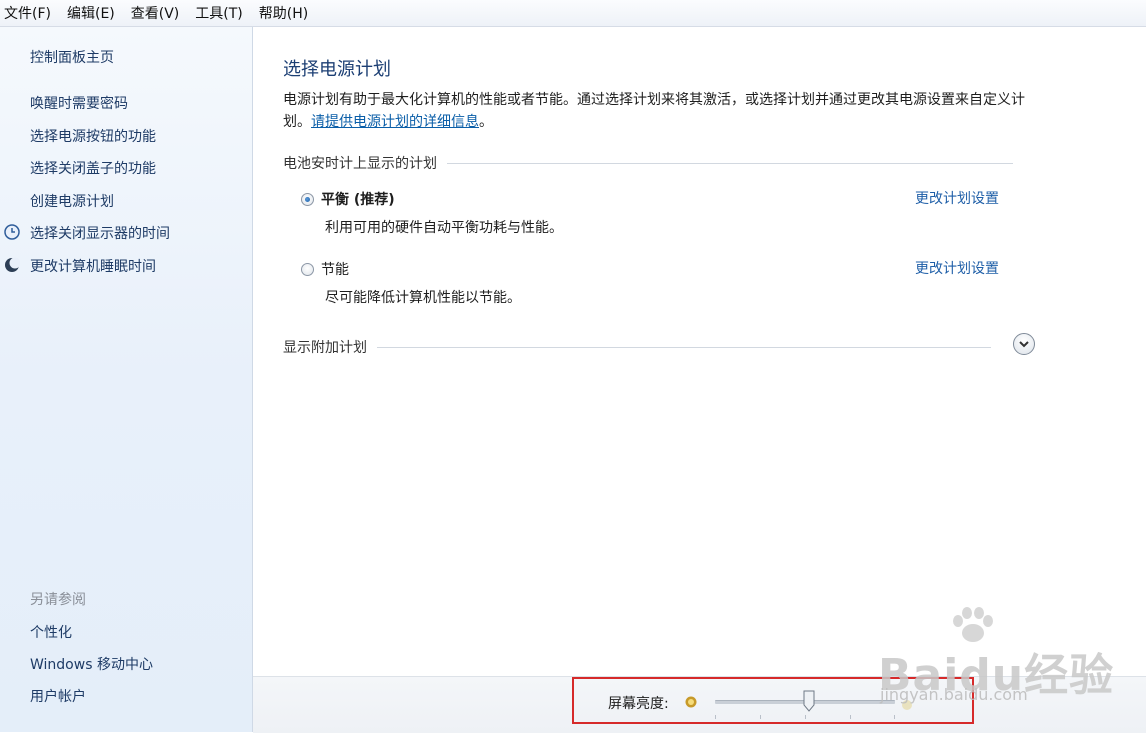  What do you see at coordinates (30, 13) in the screenshot?
I see `menu-file: 文件(F)` at bounding box center [30, 13].